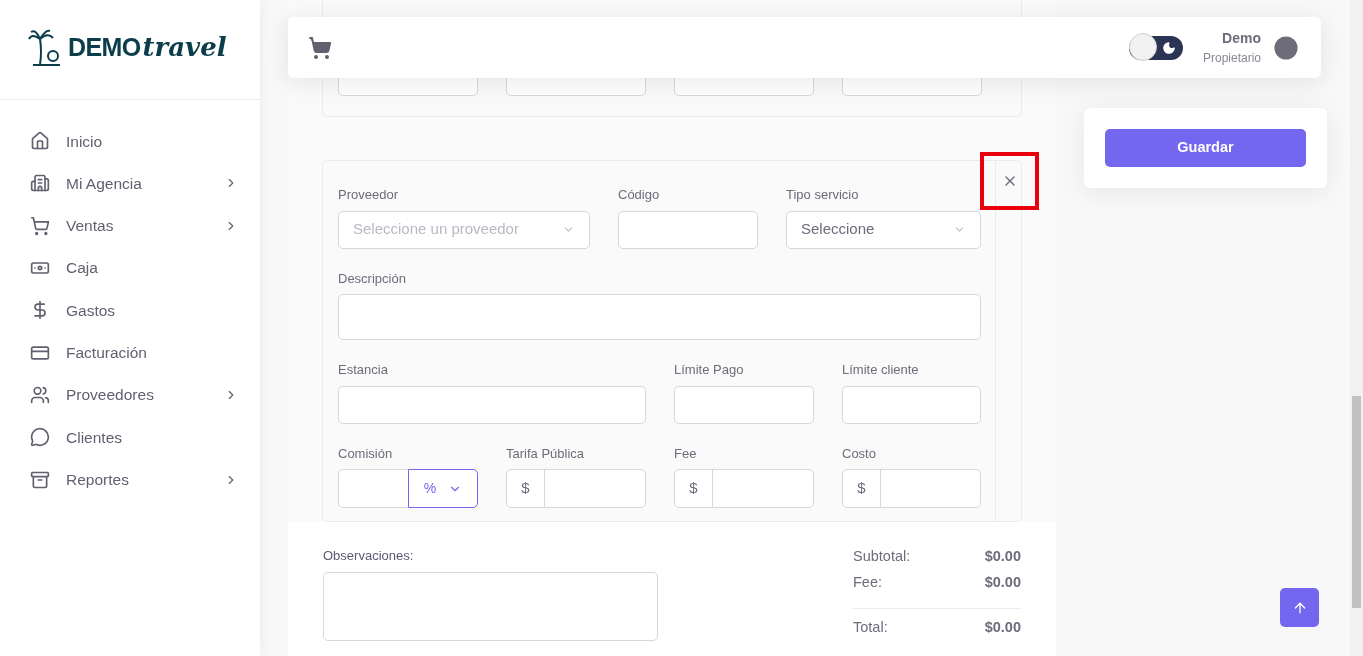 The height and width of the screenshot is (656, 1363). What do you see at coordinates (130, 479) in the screenshot?
I see `sidebar-item: Reportes` at bounding box center [130, 479].